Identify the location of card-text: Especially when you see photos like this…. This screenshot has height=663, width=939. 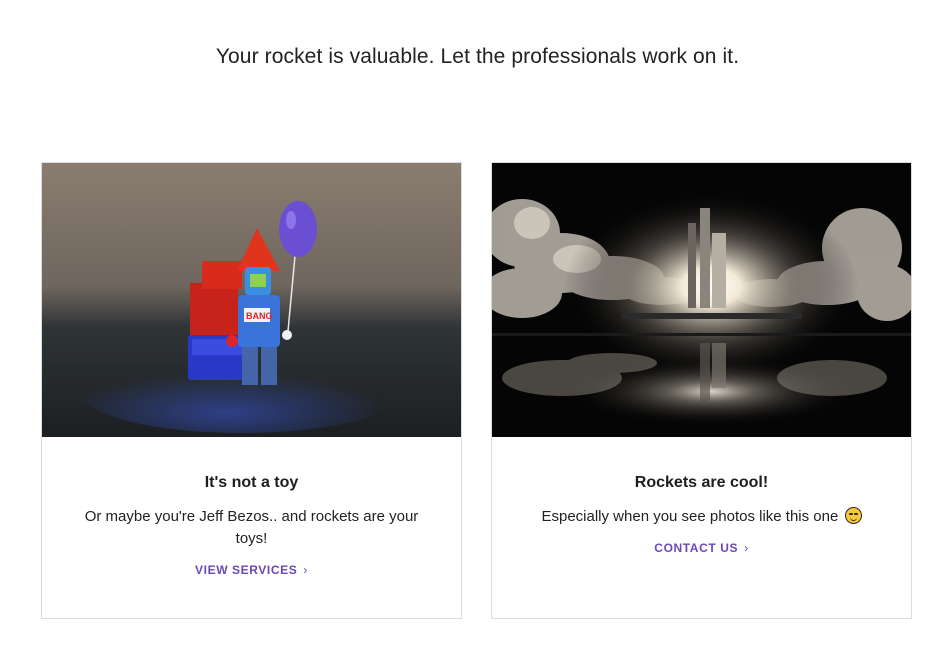
(690, 516).